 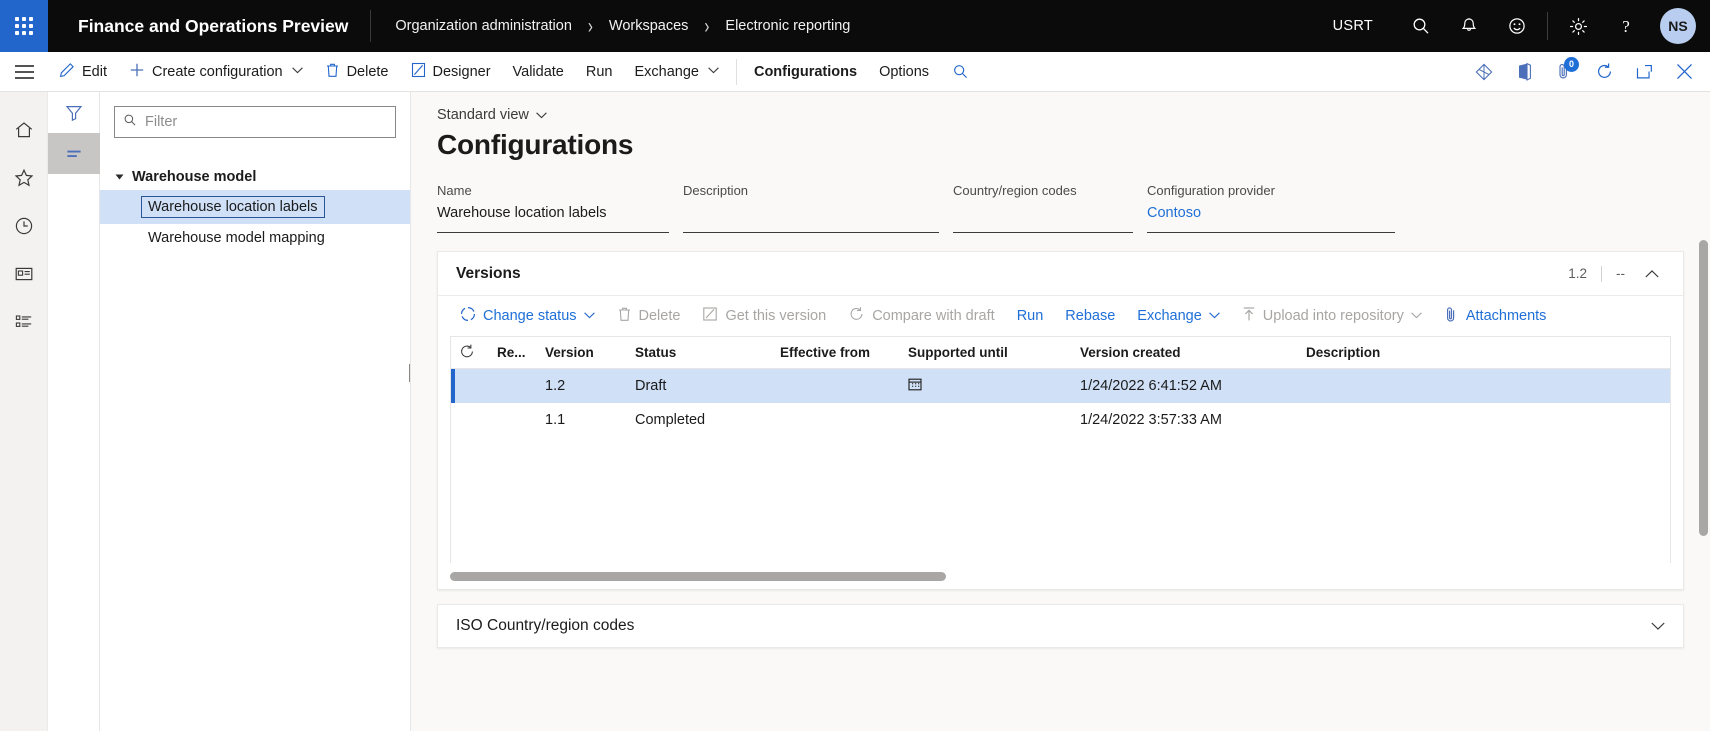 What do you see at coordinates (1644, 72) in the screenshot?
I see `popout-icon` at bounding box center [1644, 72].